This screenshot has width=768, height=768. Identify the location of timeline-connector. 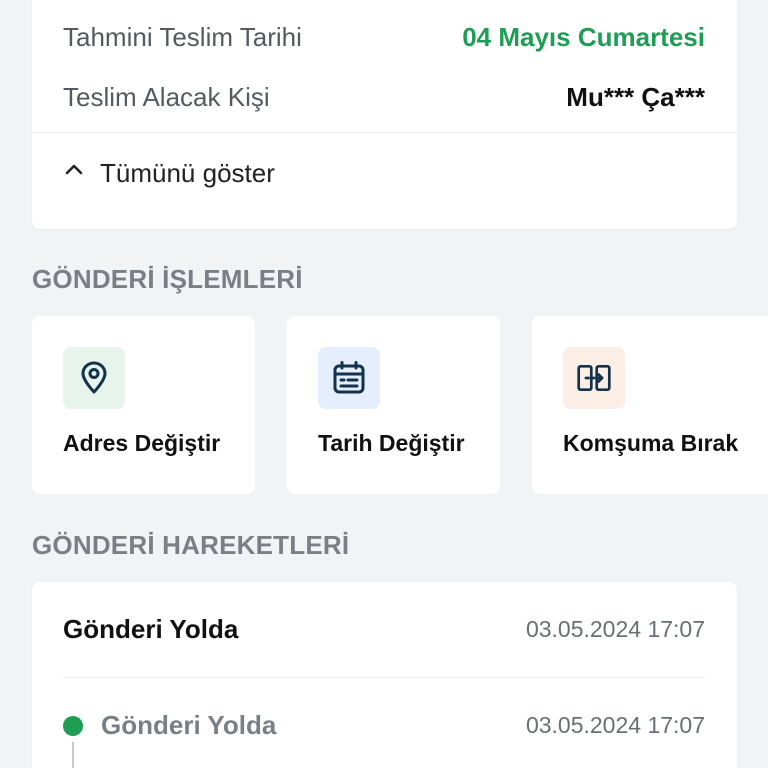
(73, 755).